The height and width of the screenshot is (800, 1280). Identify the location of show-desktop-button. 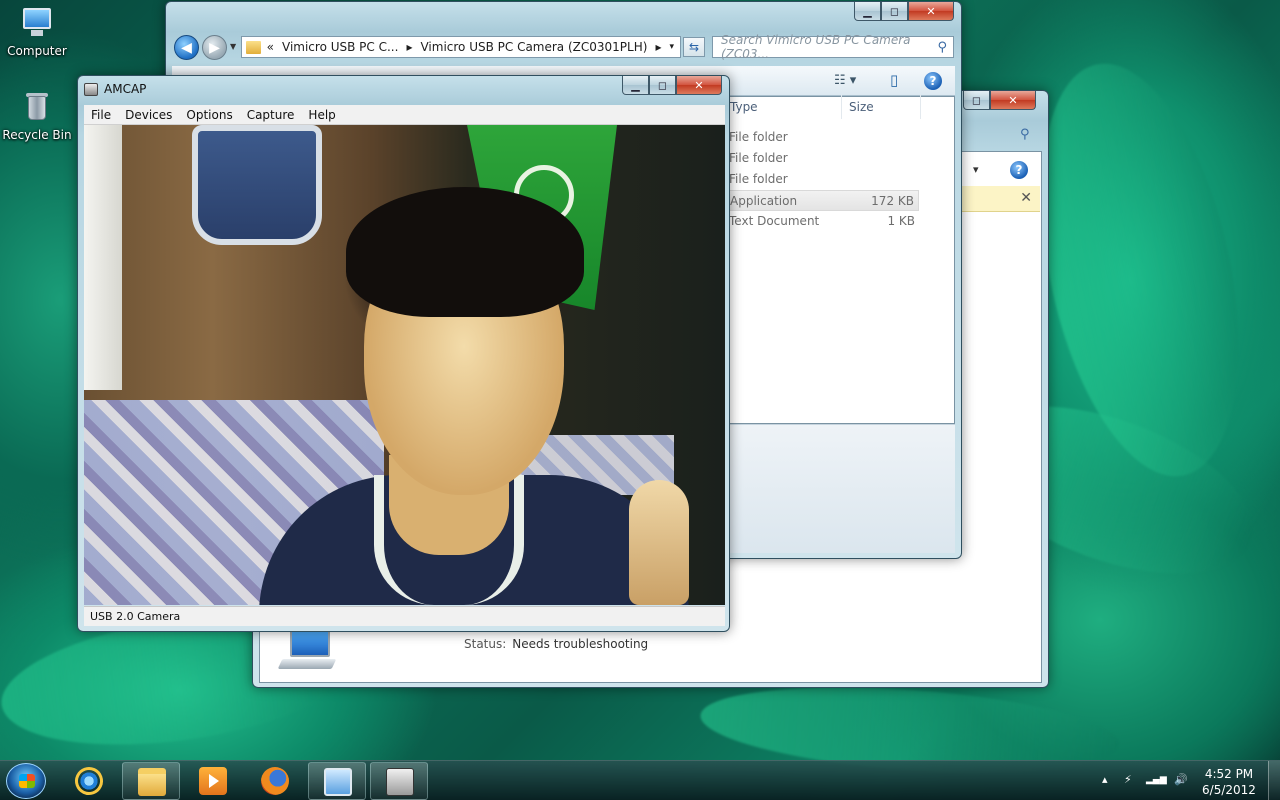
(1274, 780).